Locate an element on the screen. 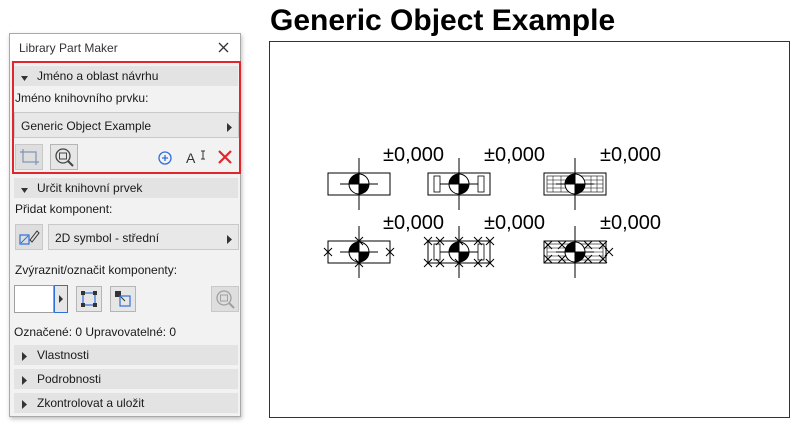  section-header-details: Podrobnosti is located at coordinates (126, 379).